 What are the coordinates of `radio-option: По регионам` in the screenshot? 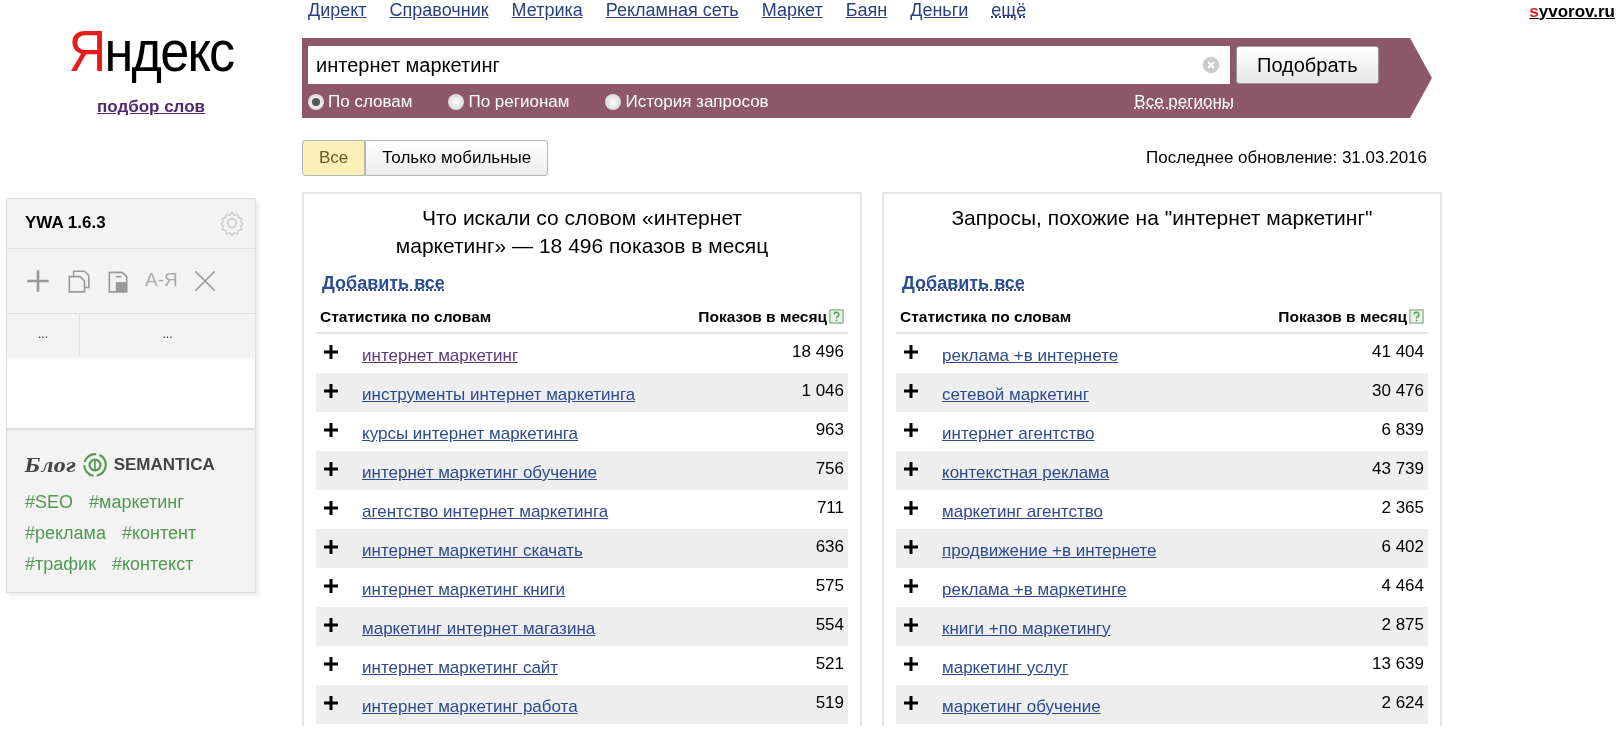 It's located at (509, 102).